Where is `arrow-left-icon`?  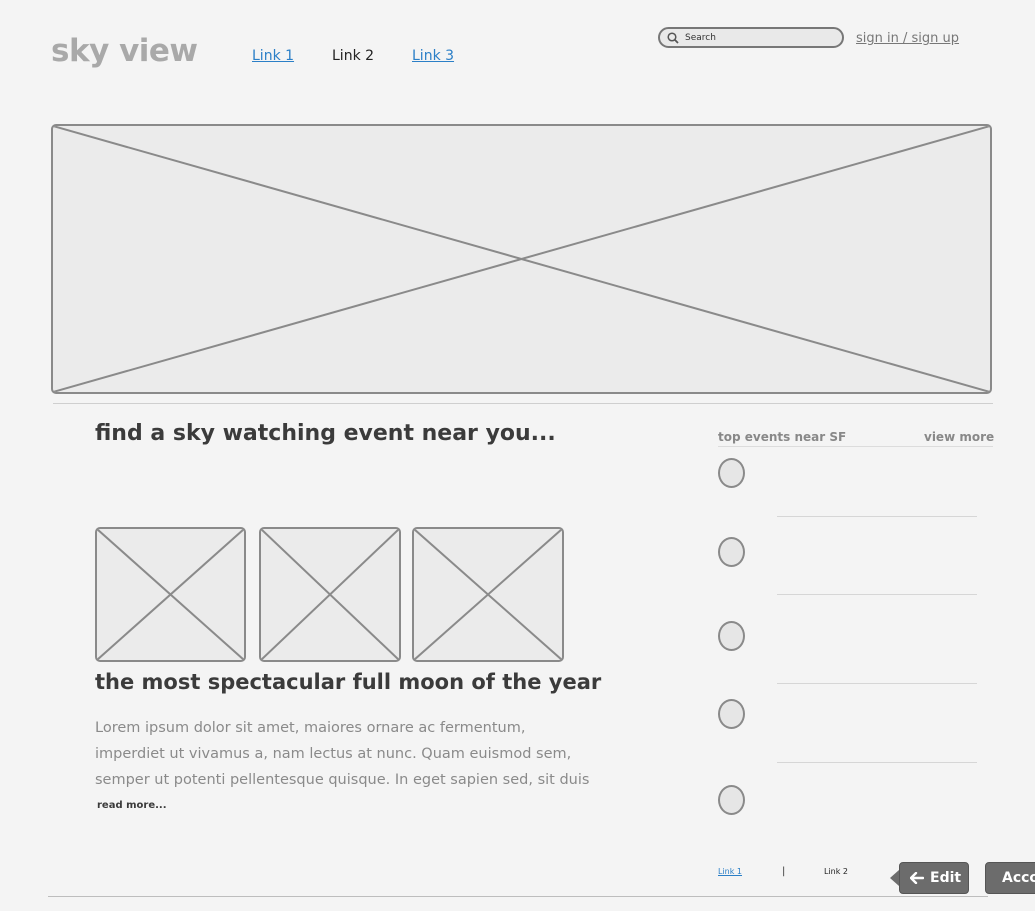 arrow-left-icon is located at coordinates (917, 878).